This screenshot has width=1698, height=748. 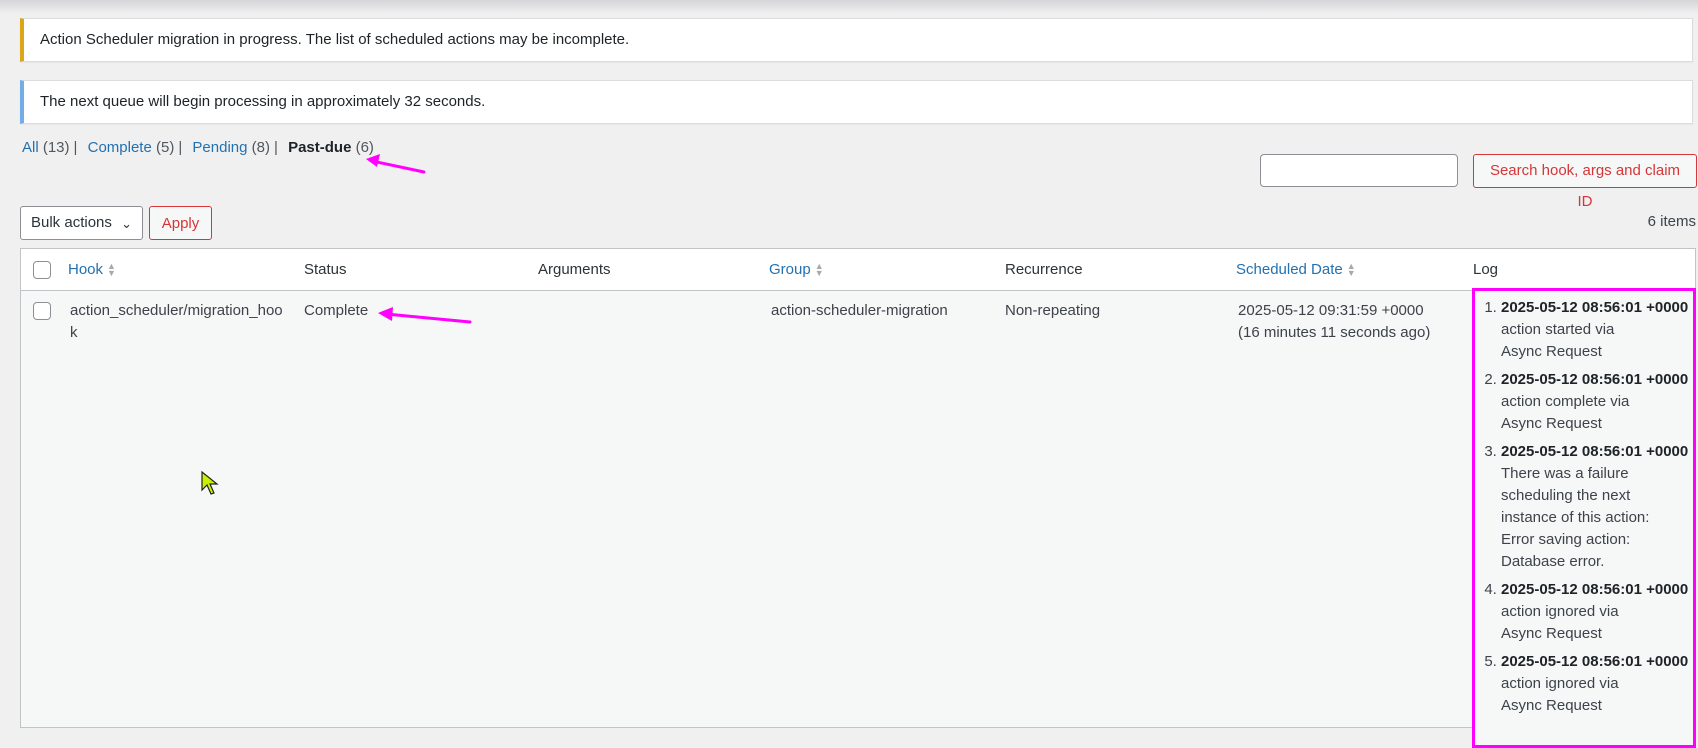 I want to click on column-log: Log, so click(x=1486, y=269).